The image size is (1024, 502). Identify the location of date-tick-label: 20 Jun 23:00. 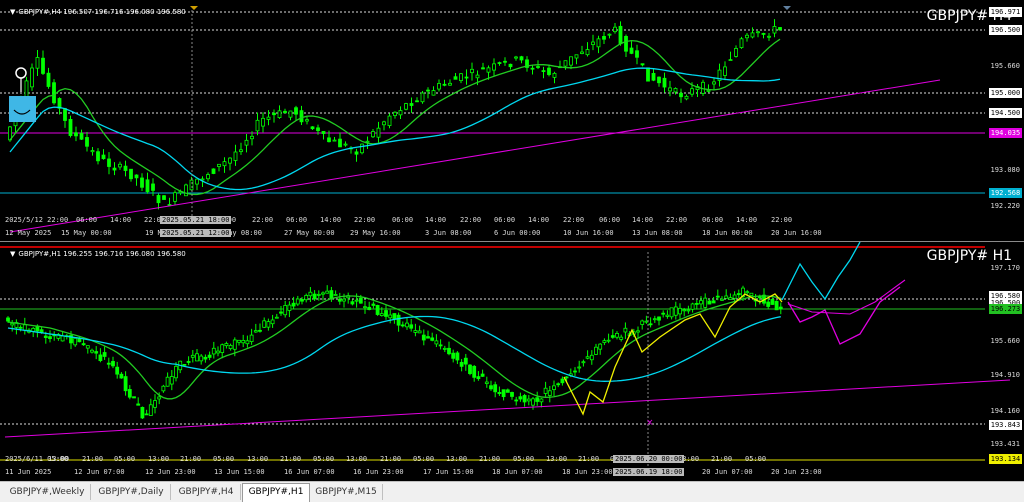
(796, 472).